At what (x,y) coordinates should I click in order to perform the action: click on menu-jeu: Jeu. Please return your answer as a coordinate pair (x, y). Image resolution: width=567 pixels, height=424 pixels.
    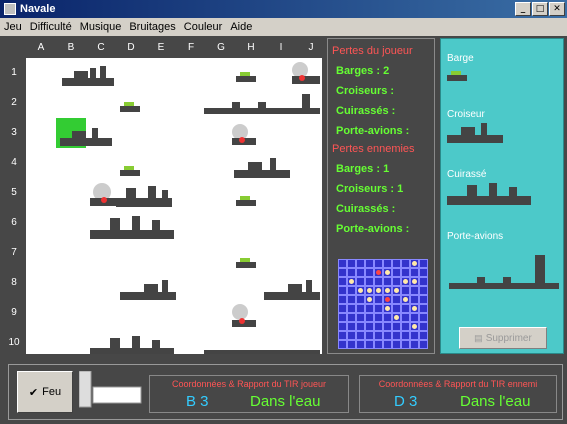
    Looking at the image, I should click on (13, 27).